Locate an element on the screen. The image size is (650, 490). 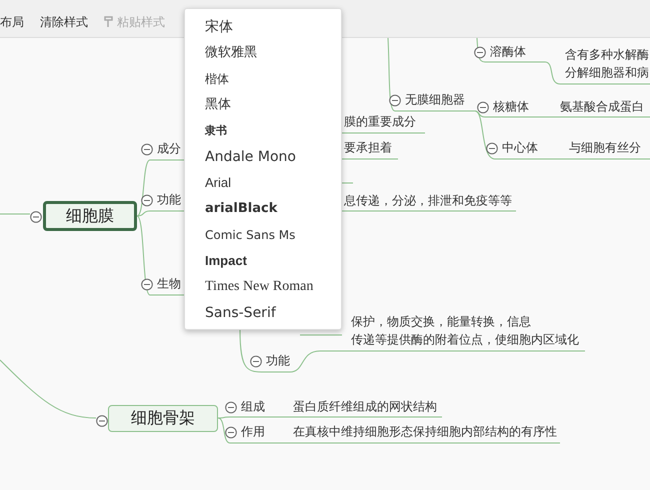
branch-topic: 组成 is located at coordinates (253, 407).